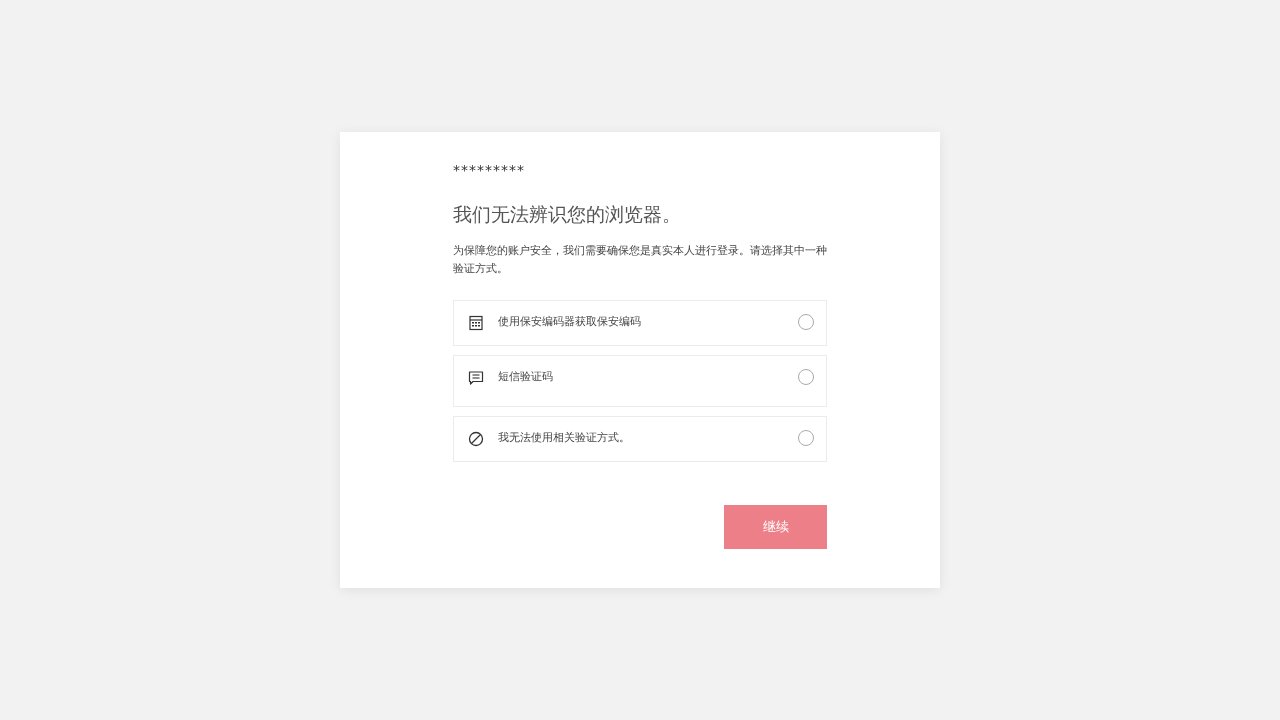 This screenshot has height=720, width=1280. Describe the element at coordinates (640, 439) in the screenshot. I see `verification-option: 我无法使用相关验证方式。` at that location.